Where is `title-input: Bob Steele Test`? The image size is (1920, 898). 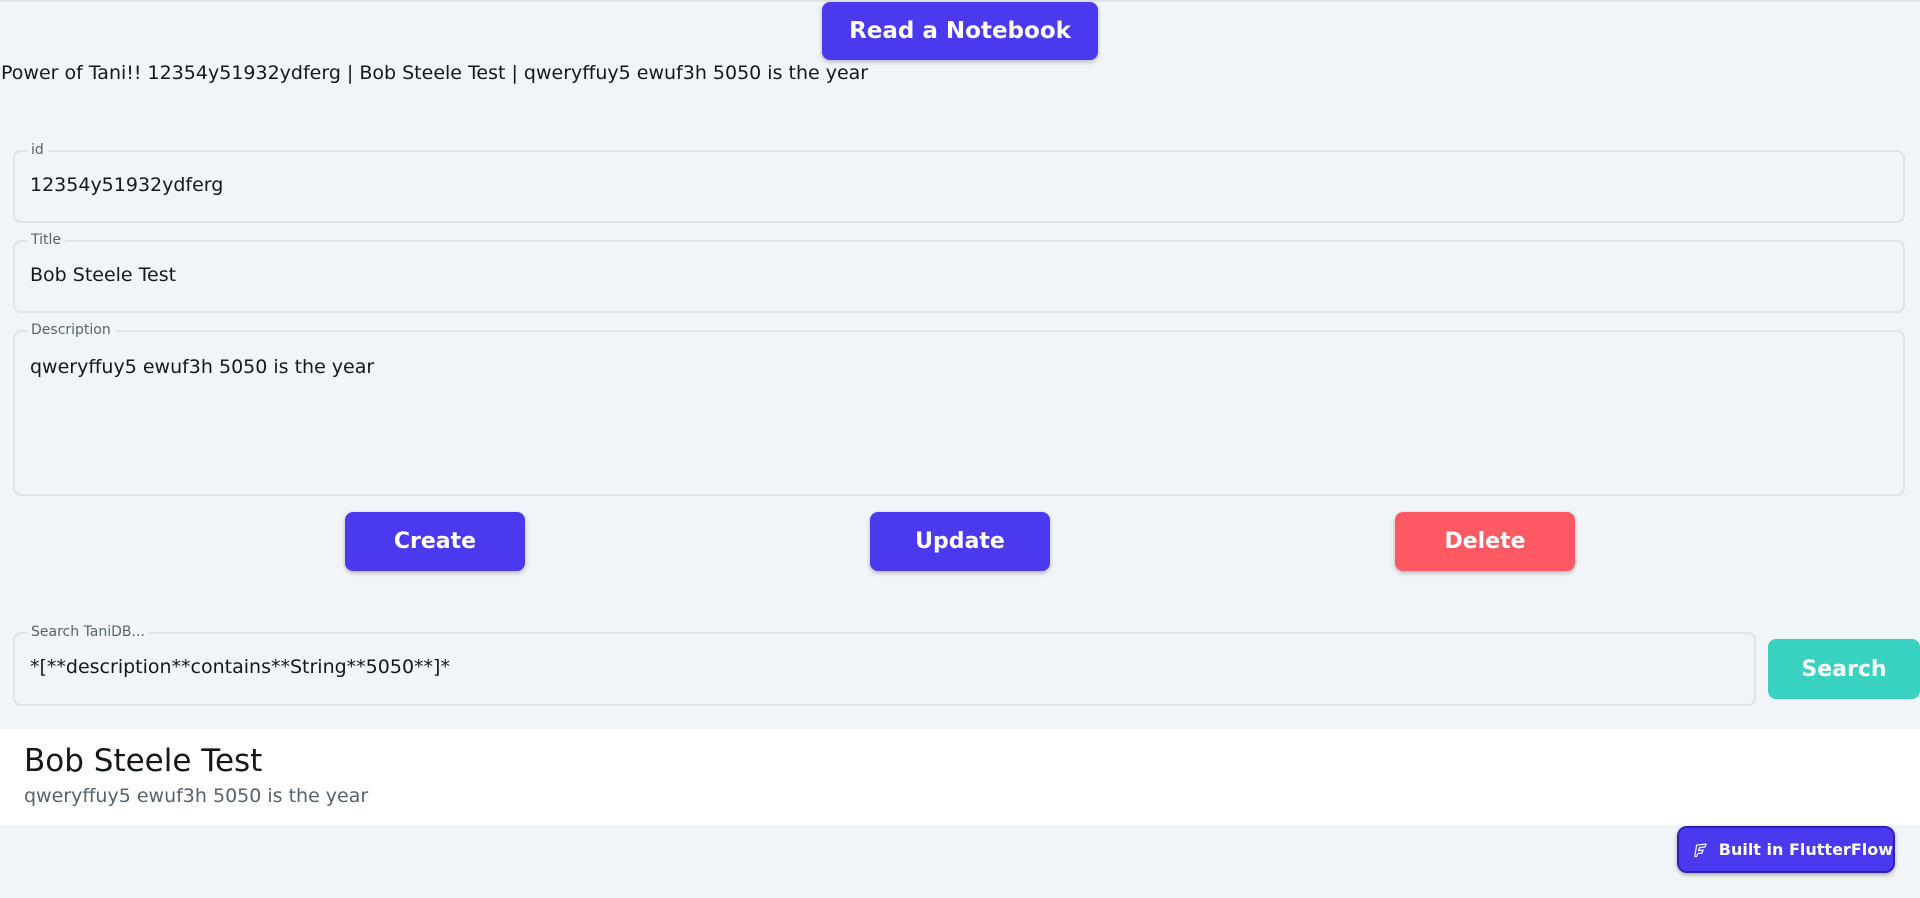
title-input: Bob Steele Test is located at coordinates (103, 275).